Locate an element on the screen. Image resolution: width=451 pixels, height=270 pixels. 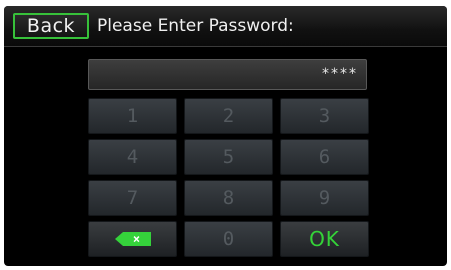
password-field: **** is located at coordinates (227, 74).